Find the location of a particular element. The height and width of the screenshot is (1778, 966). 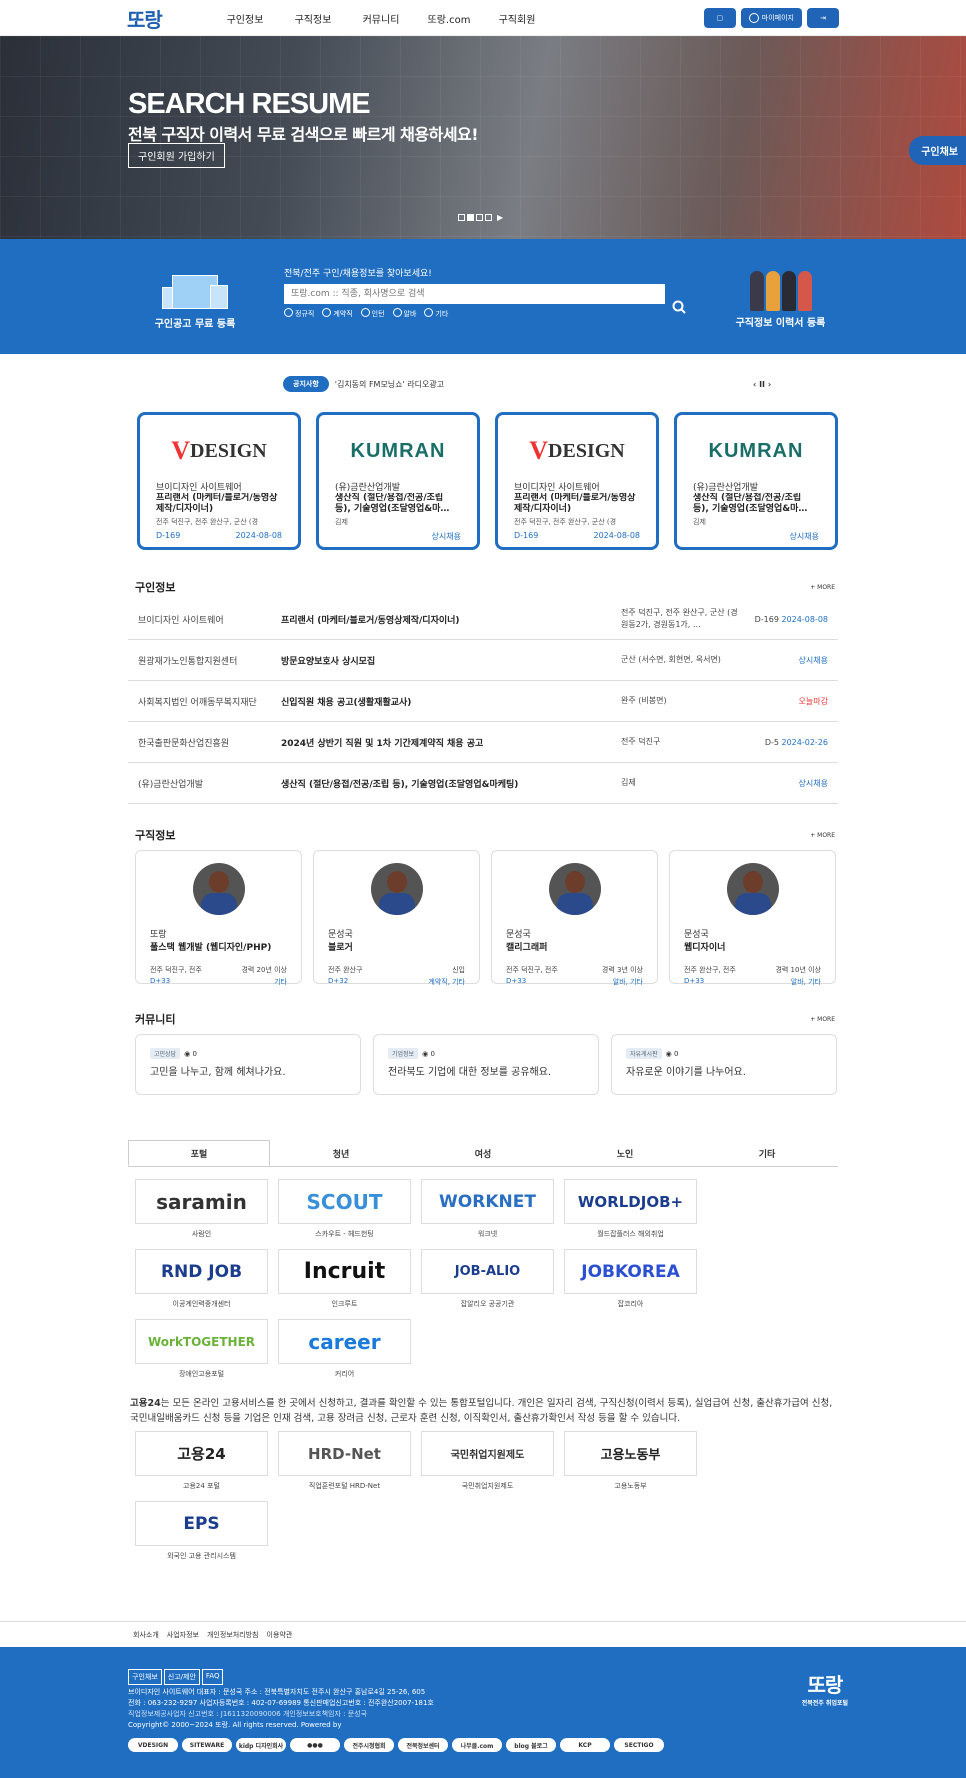

portal-item: Incruit 인크루트 is located at coordinates (344, 1284).